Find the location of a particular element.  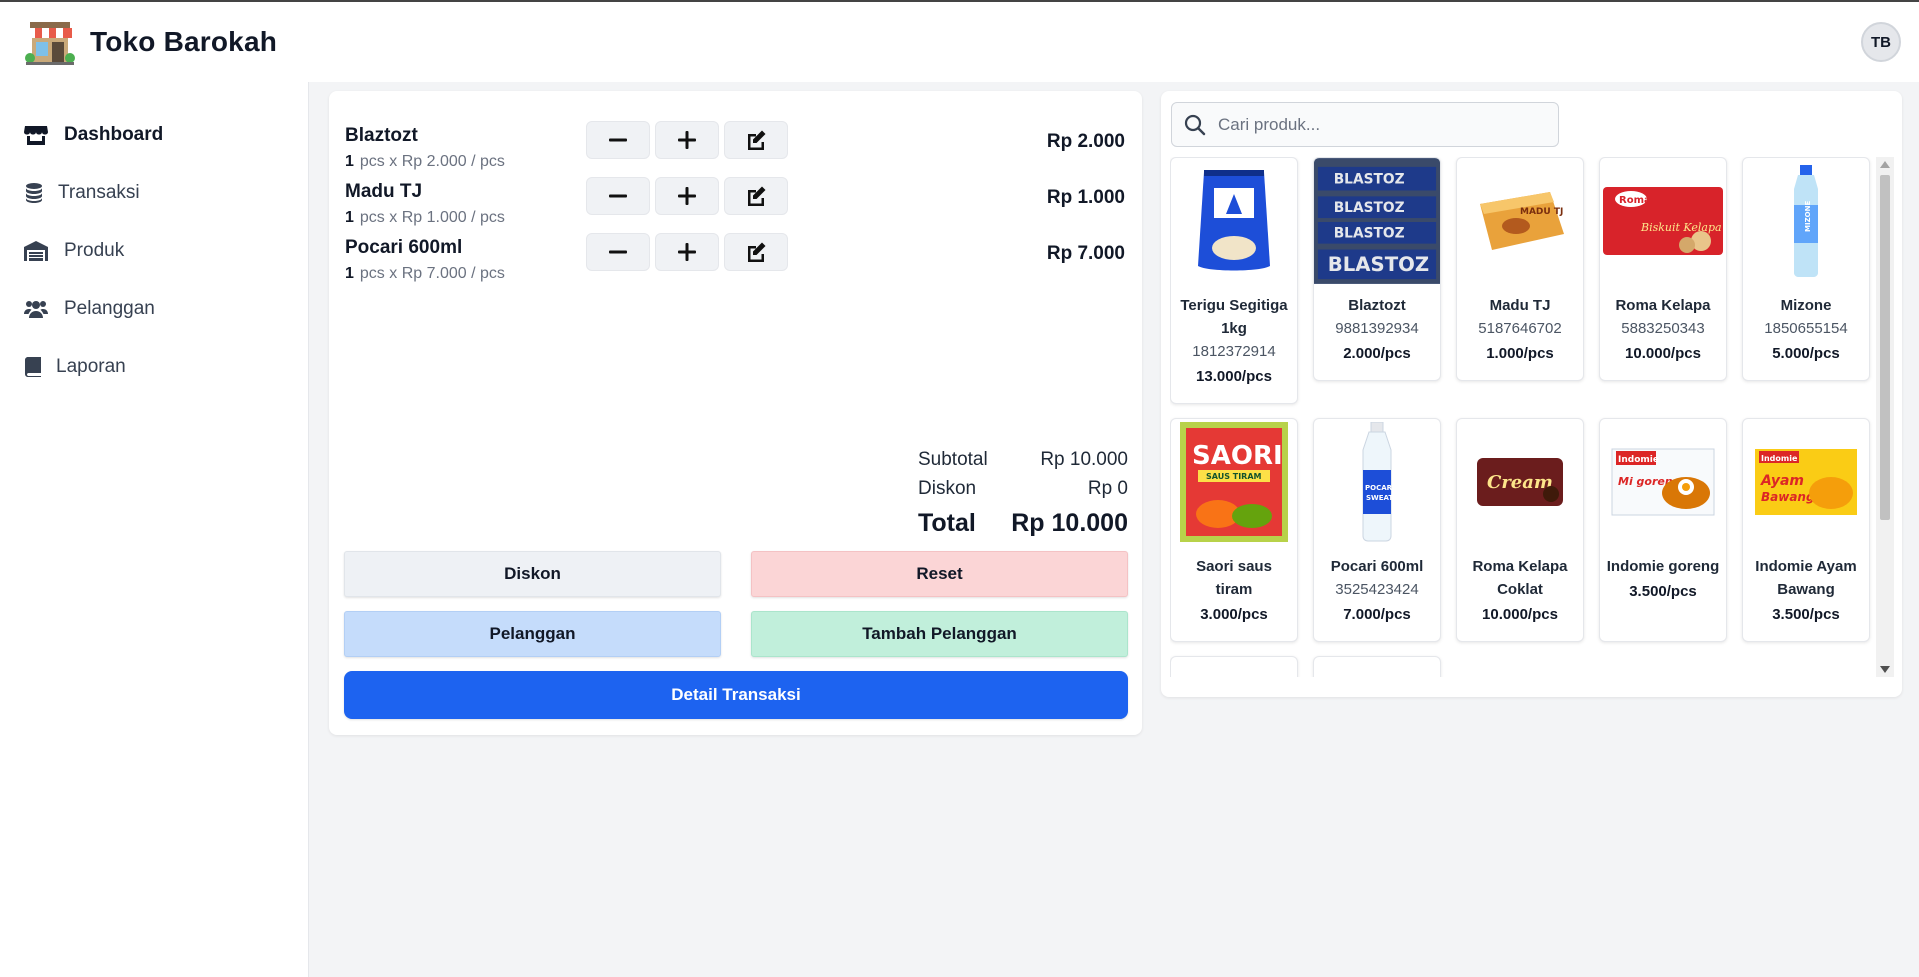

user-avatar: TB is located at coordinates (1881, 42).